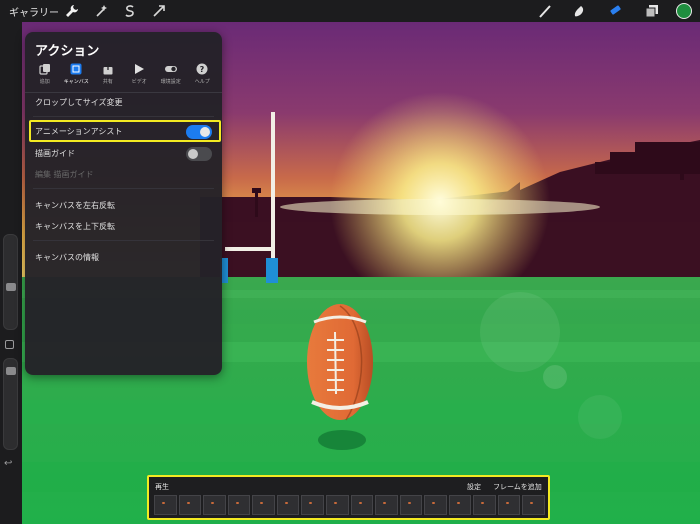  I want to click on play-button: 再生, so click(162, 487).